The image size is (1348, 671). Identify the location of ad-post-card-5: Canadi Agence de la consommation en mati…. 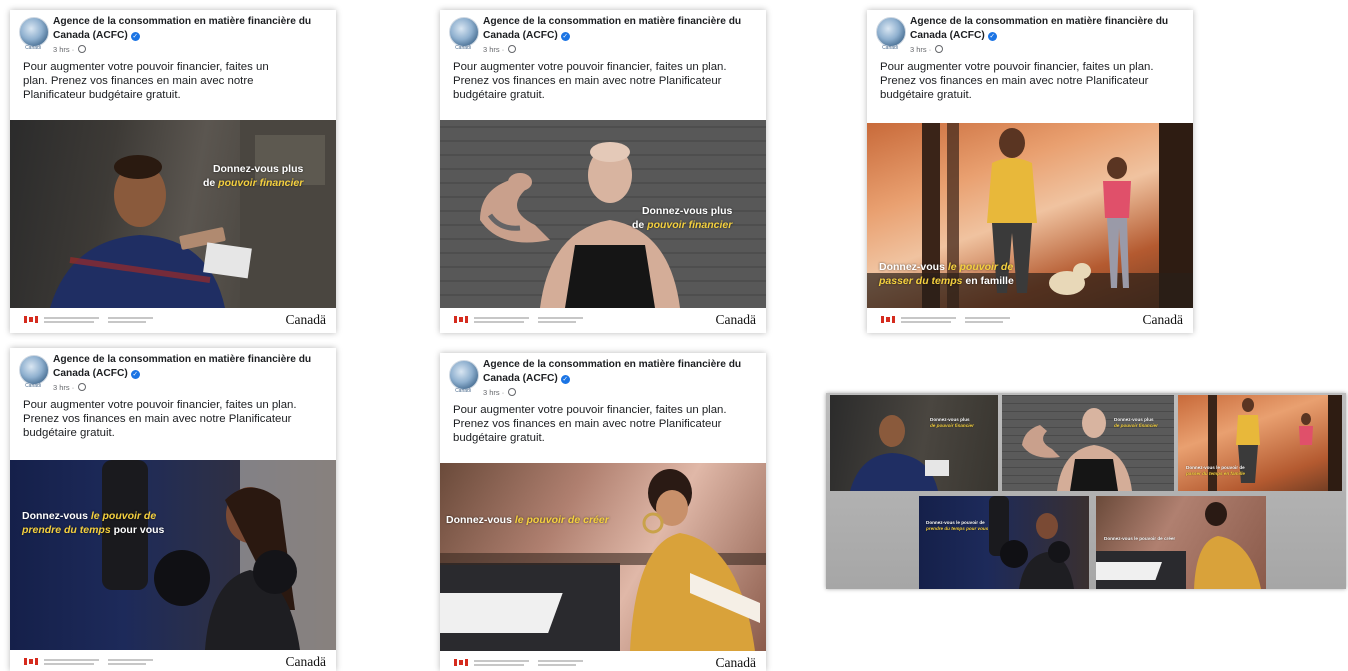
(603, 512).